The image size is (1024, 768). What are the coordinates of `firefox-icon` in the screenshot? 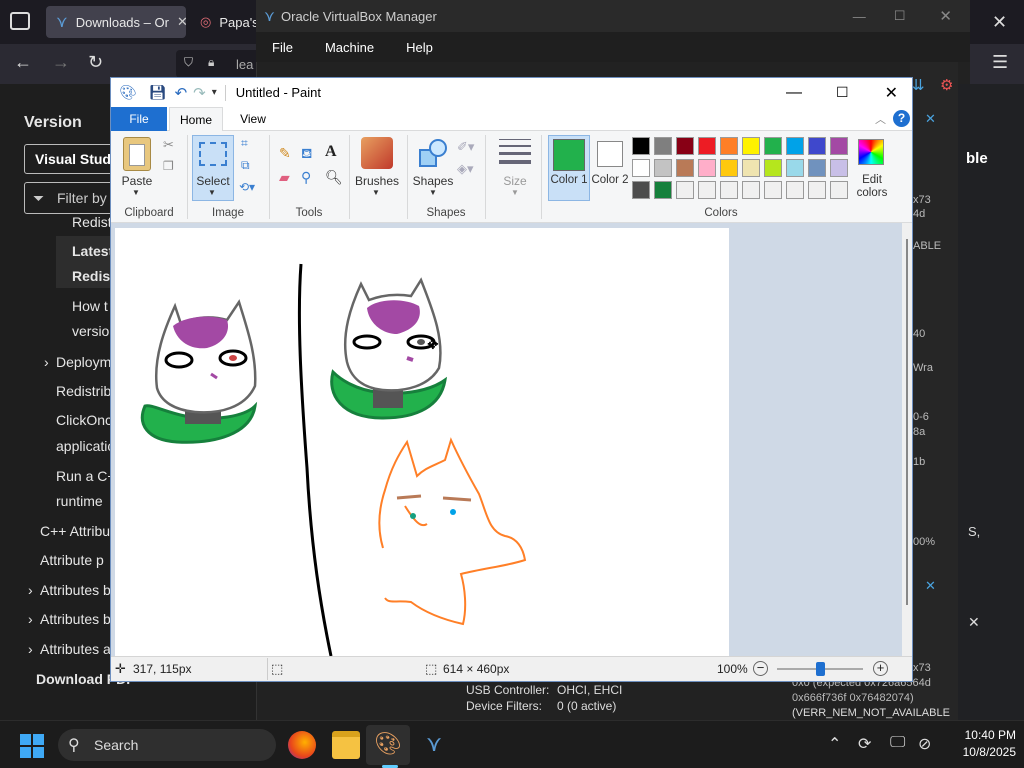 It's located at (302, 745).